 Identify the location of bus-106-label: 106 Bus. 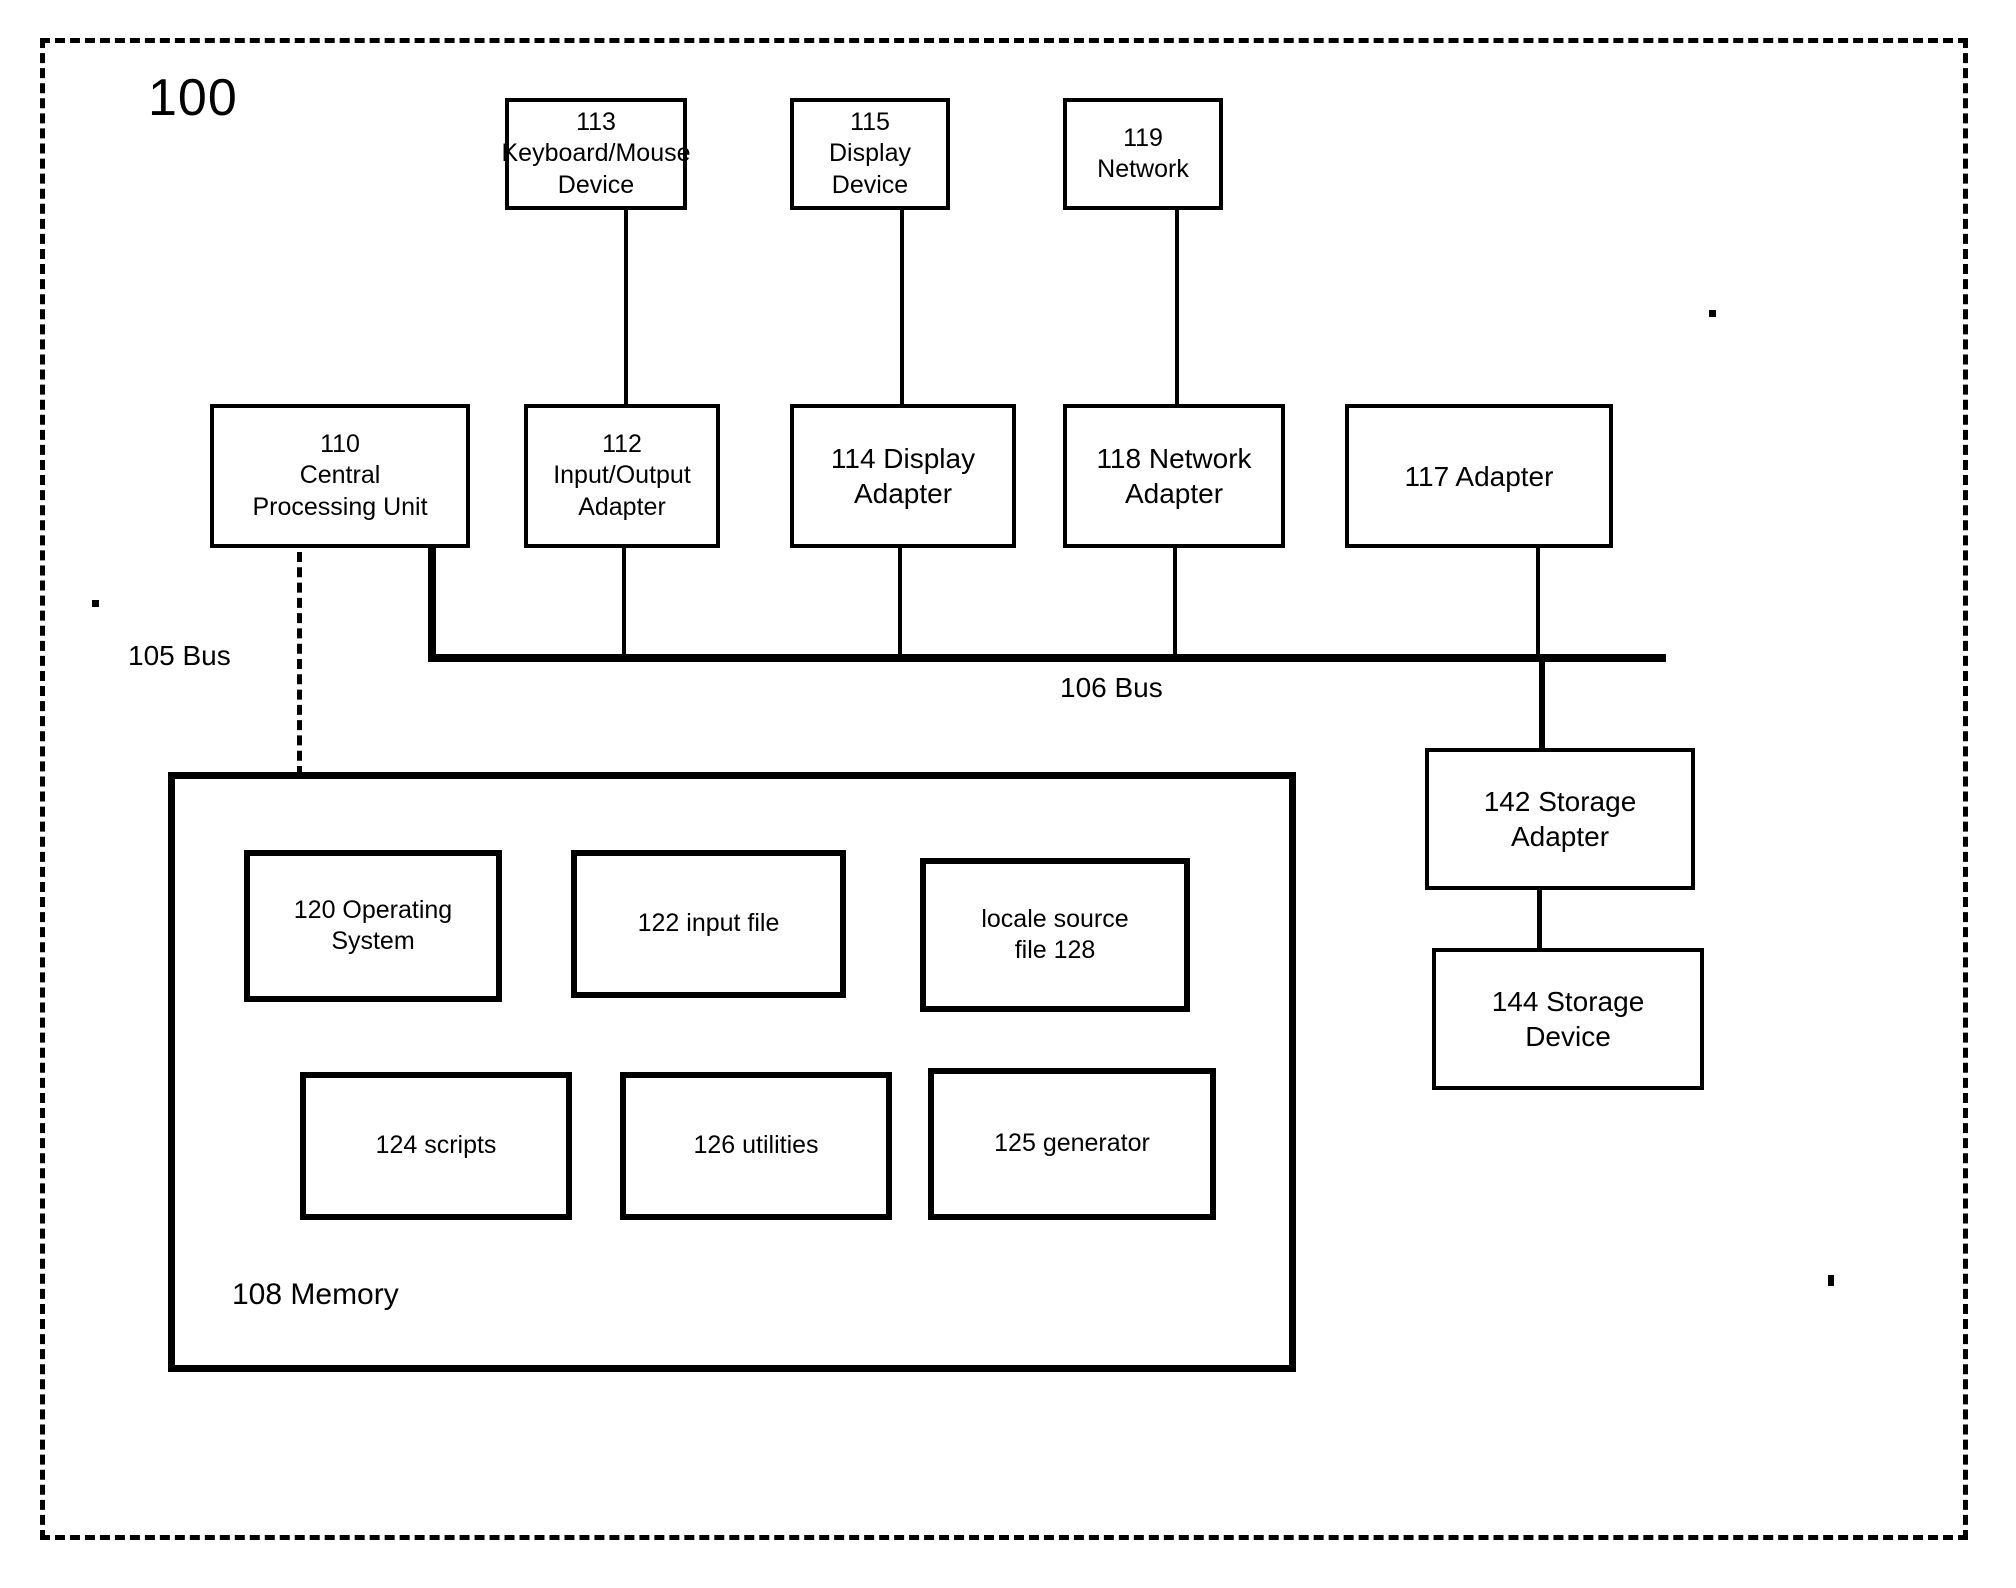
(1111, 687).